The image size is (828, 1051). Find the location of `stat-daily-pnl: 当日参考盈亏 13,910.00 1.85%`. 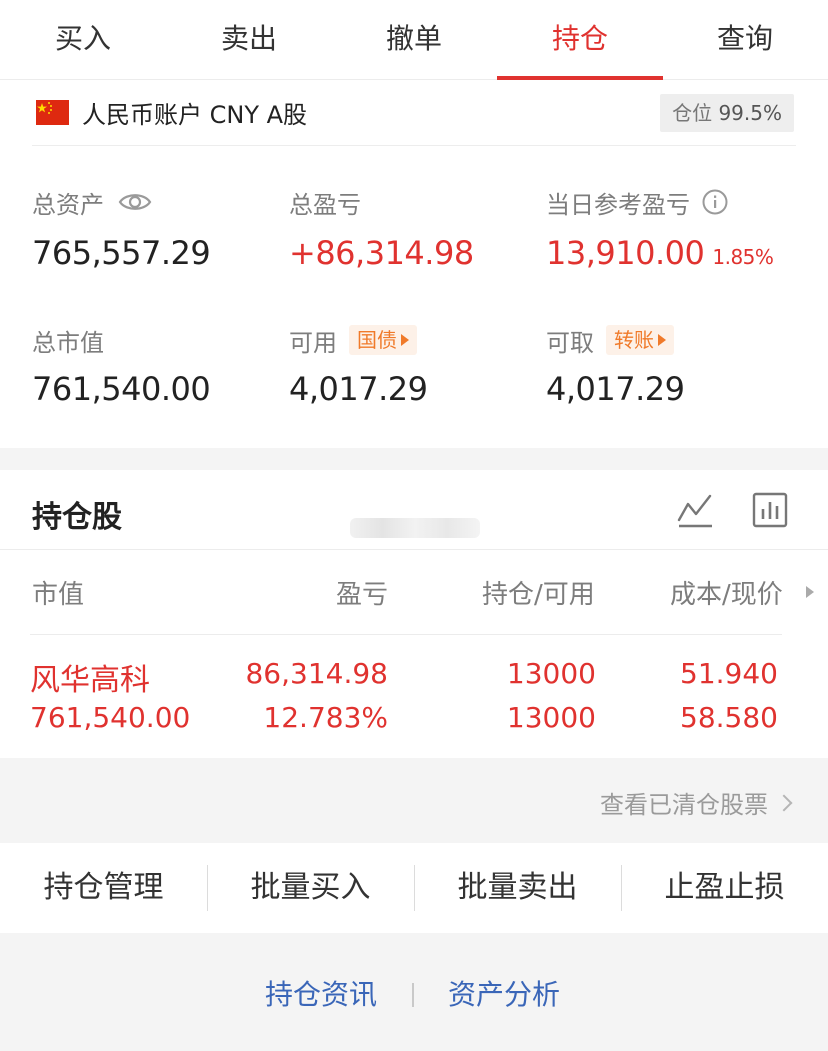

stat-daily-pnl: 当日参考盈亏 13,910.00 1.85% is located at coordinates (681, 229).